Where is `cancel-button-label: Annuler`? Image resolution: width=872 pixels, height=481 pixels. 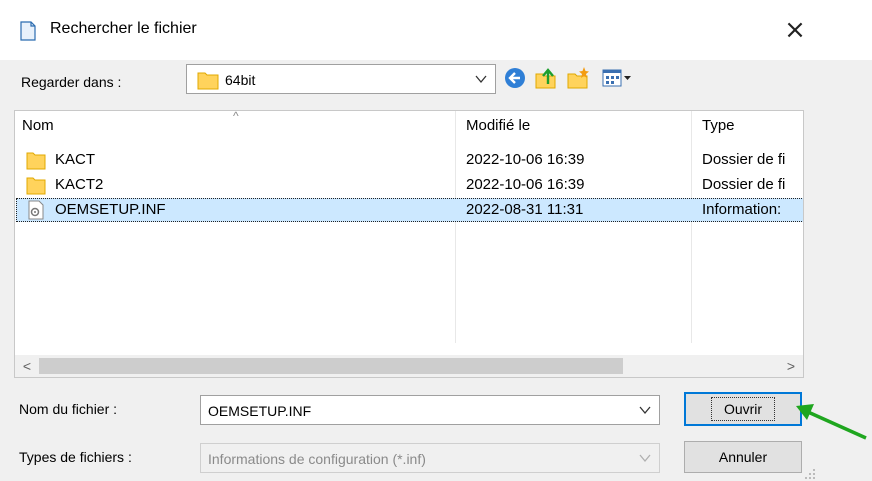
cancel-button-label: Annuler is located at coordinates (743, 457).